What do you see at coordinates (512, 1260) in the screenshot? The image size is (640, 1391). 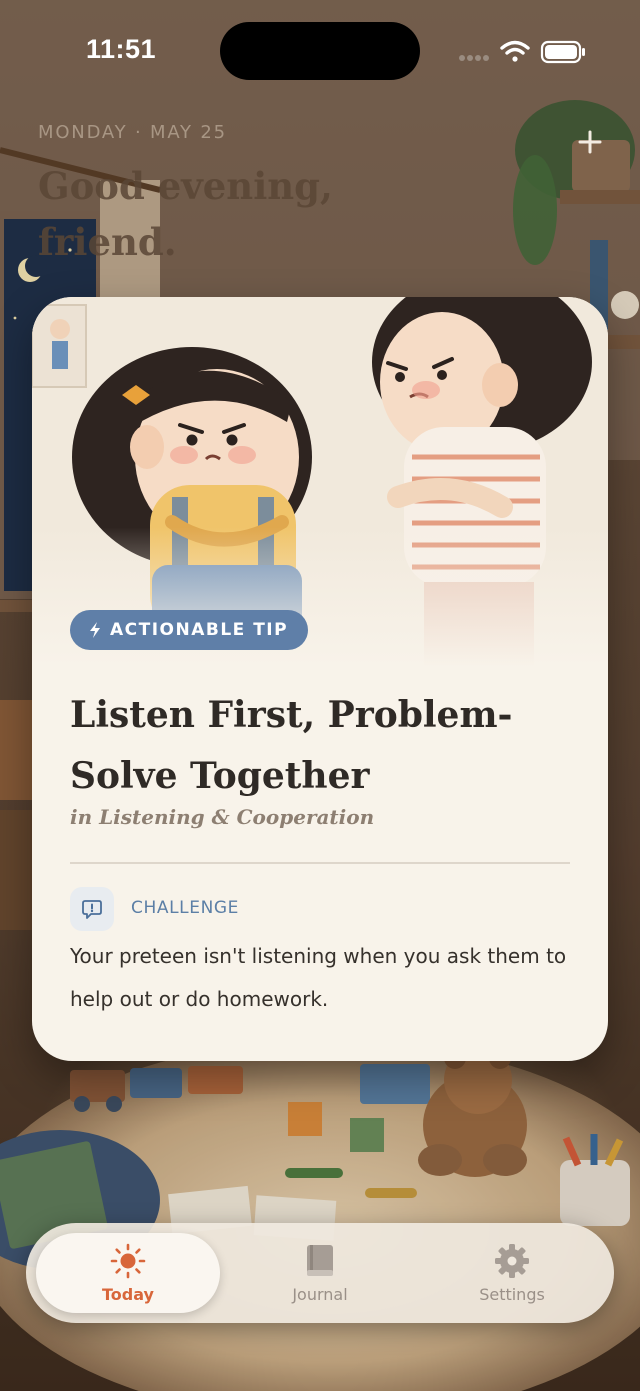 I see `gear-icon` at bounding box center [512, 1260].